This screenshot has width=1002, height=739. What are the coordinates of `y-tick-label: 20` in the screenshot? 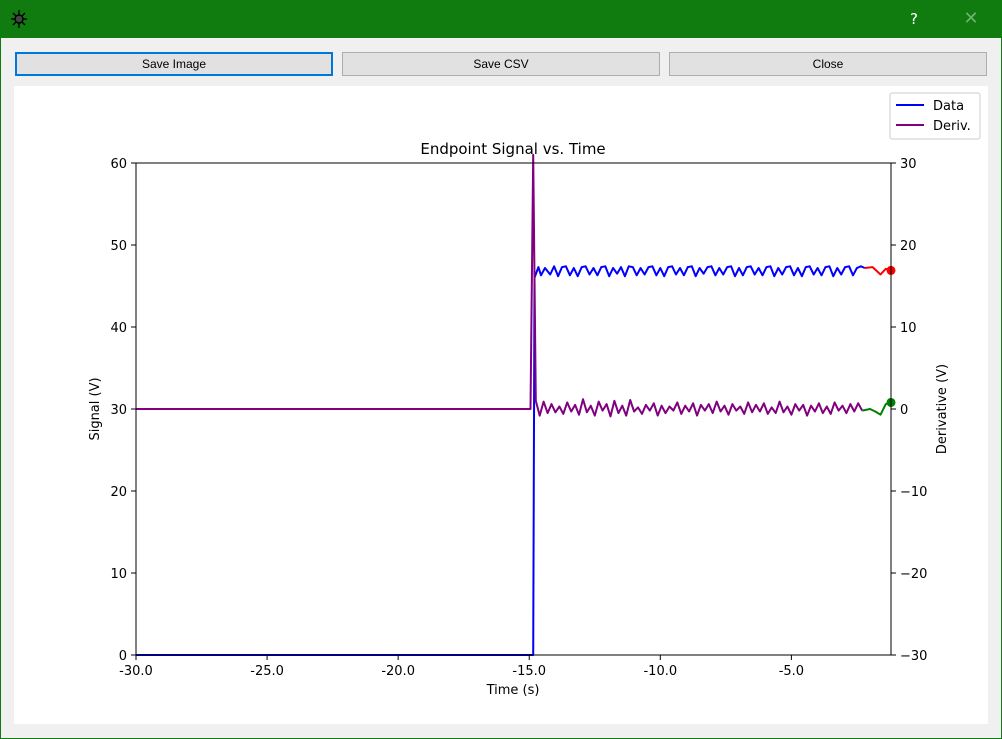 It's located at (118, 492).